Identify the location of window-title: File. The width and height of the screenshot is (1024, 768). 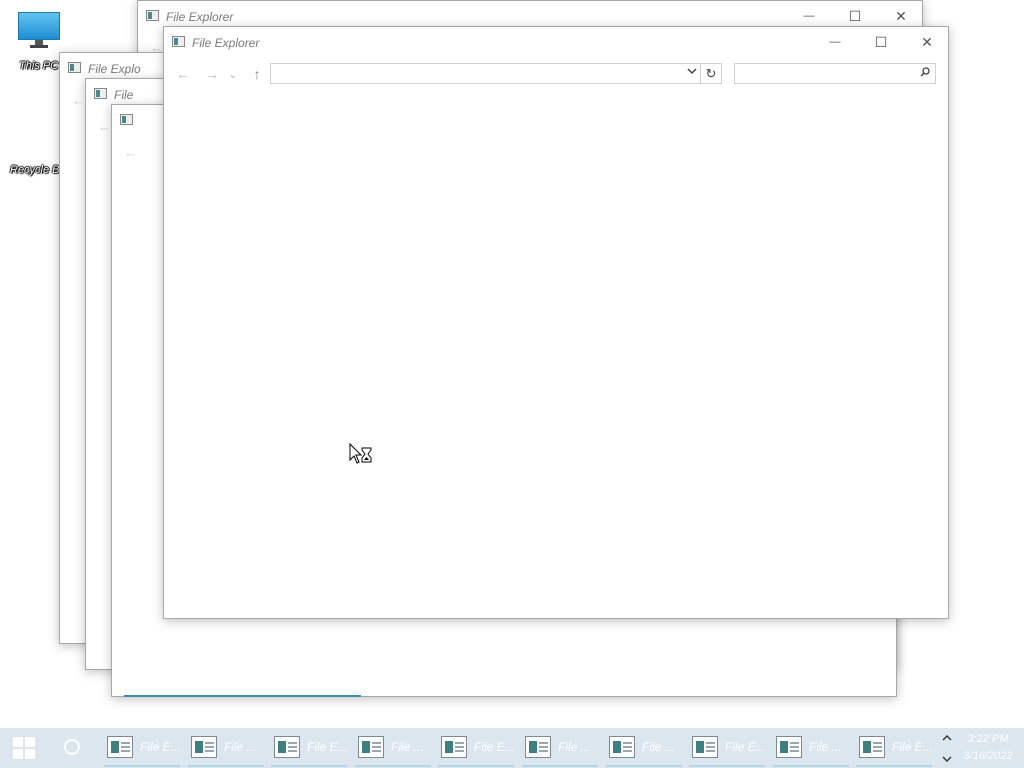
(124, 95).